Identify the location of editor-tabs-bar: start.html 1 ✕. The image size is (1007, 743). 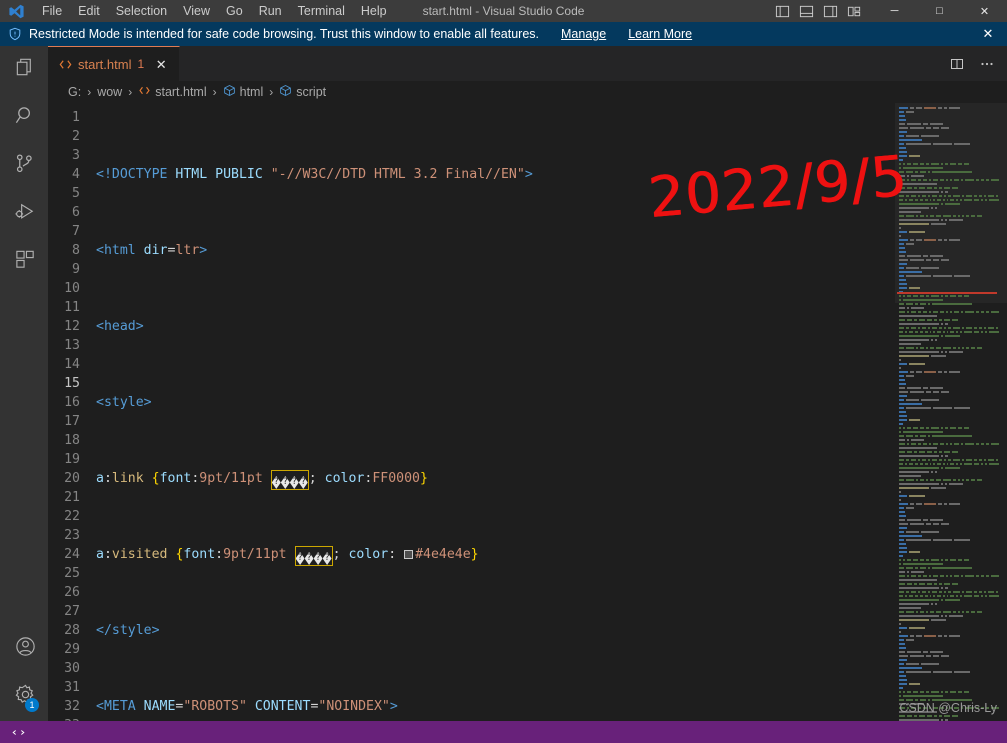
(527, 63).